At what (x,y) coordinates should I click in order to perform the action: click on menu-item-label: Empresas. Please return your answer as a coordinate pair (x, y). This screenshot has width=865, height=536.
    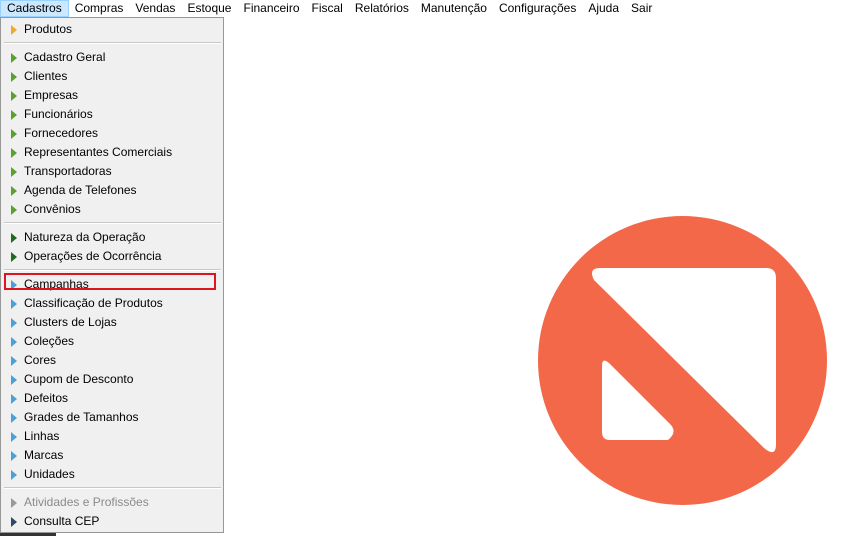
    Looking at the image, I should click on (51, 95).